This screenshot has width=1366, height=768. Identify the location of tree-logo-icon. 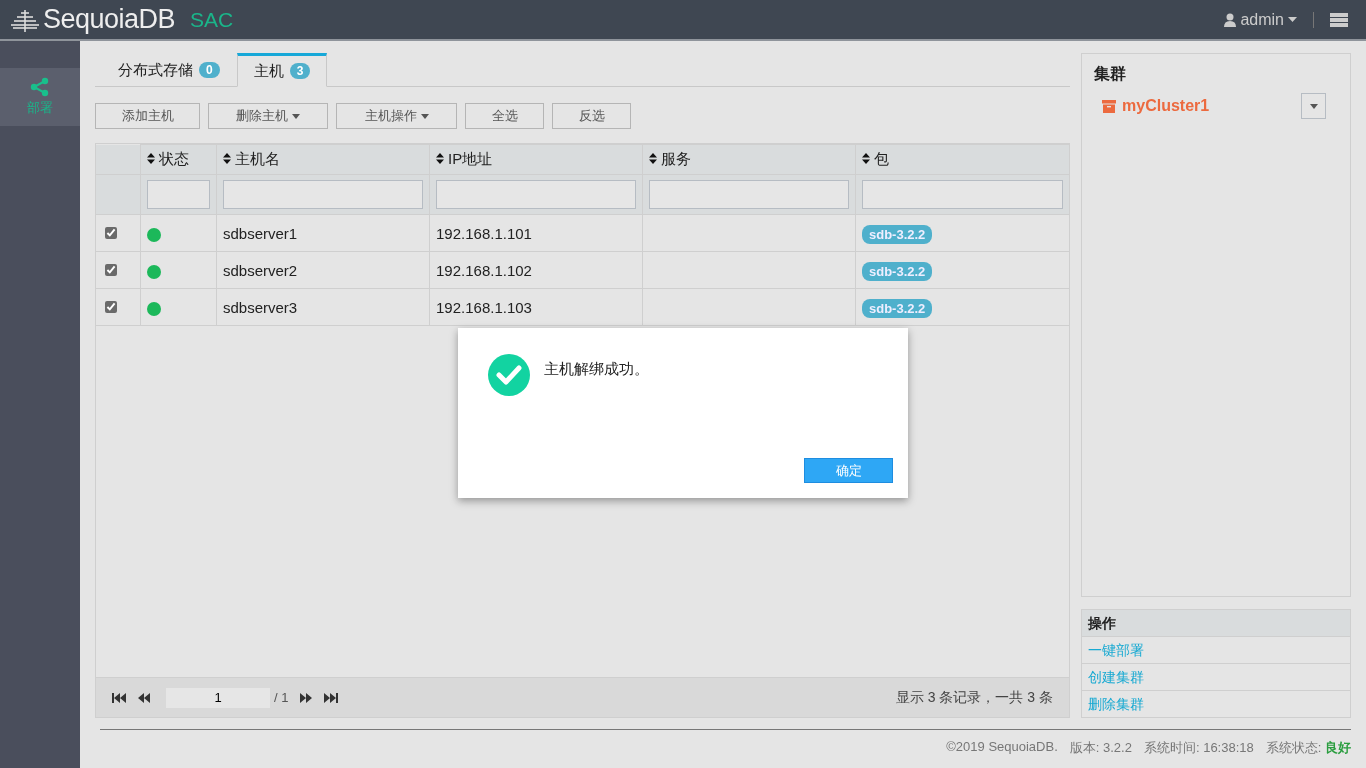
(25, 19).